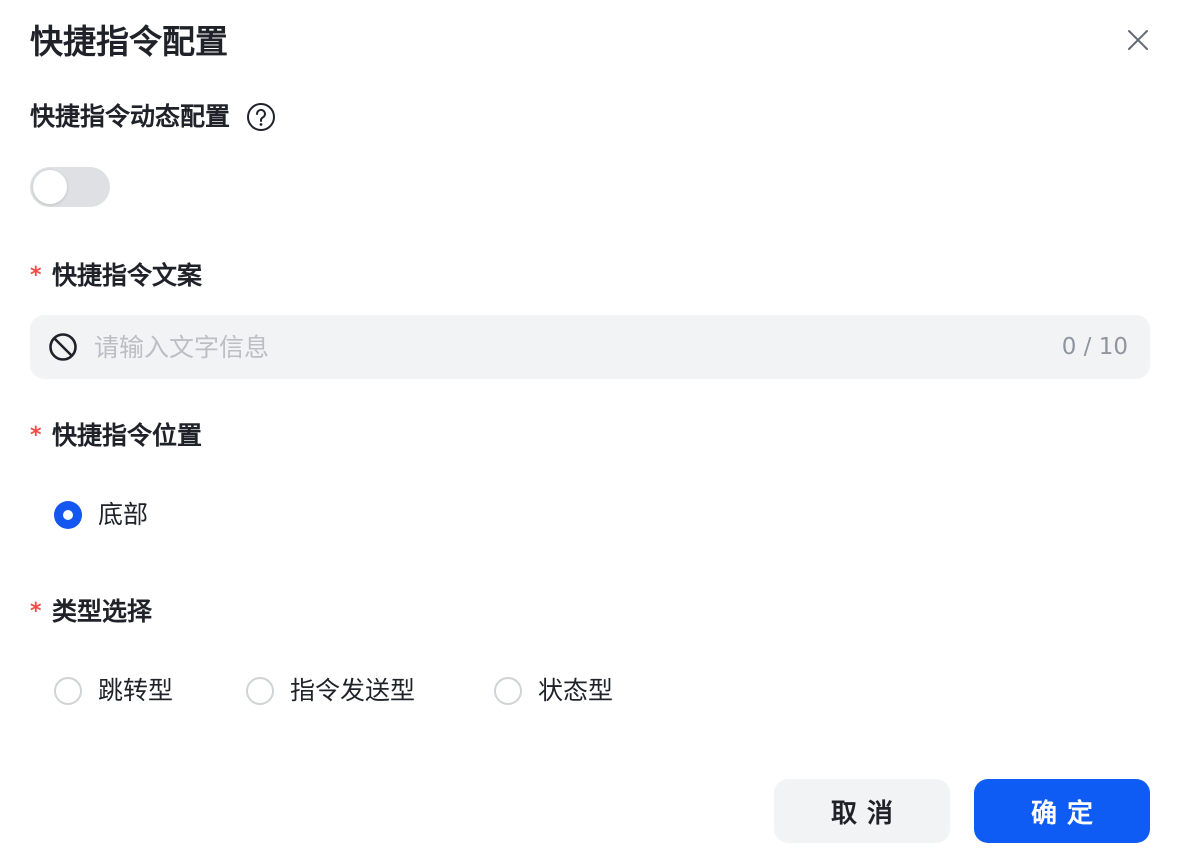 The image size is (1182, 864). Describe the element at coordinates (102, 611) in the screenshot. I see `type-label: 类型选择` at that location.